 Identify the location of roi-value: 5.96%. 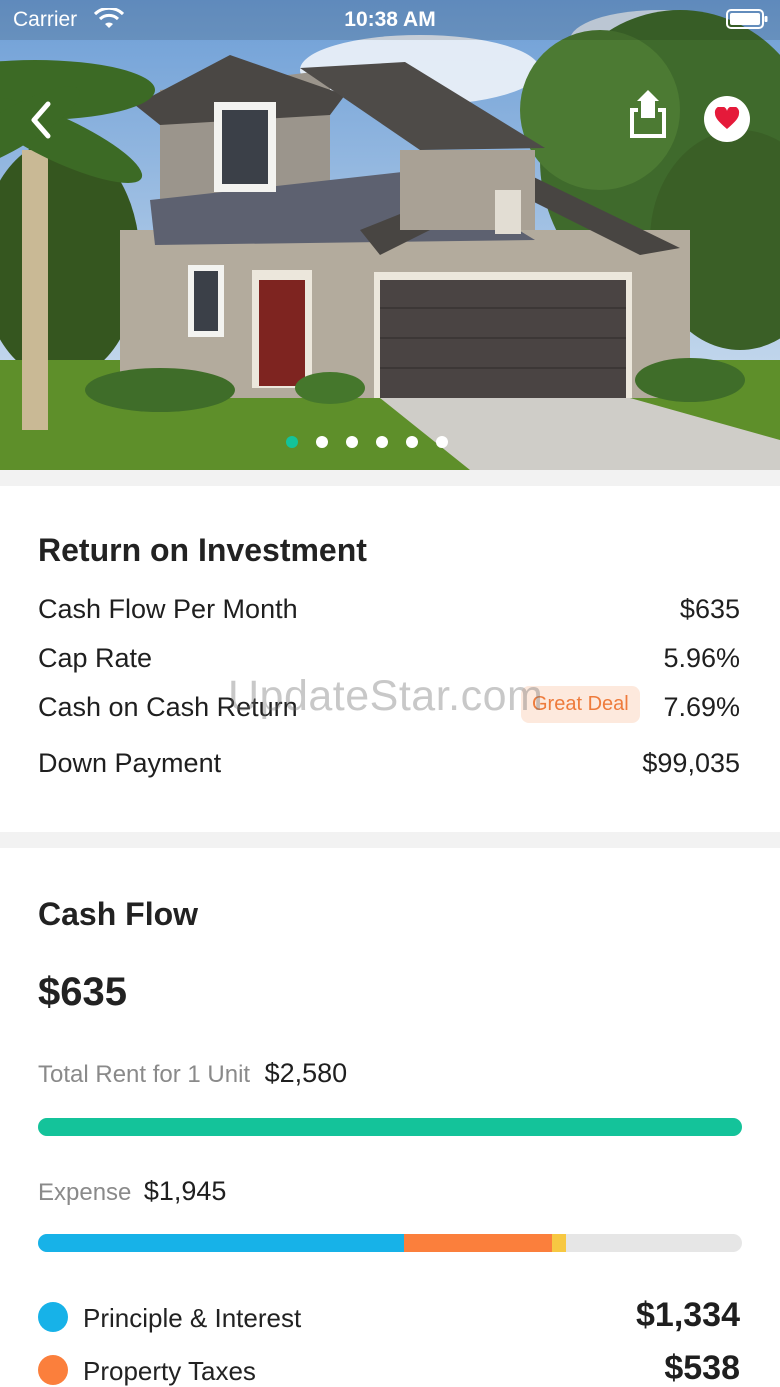
(701, 658).